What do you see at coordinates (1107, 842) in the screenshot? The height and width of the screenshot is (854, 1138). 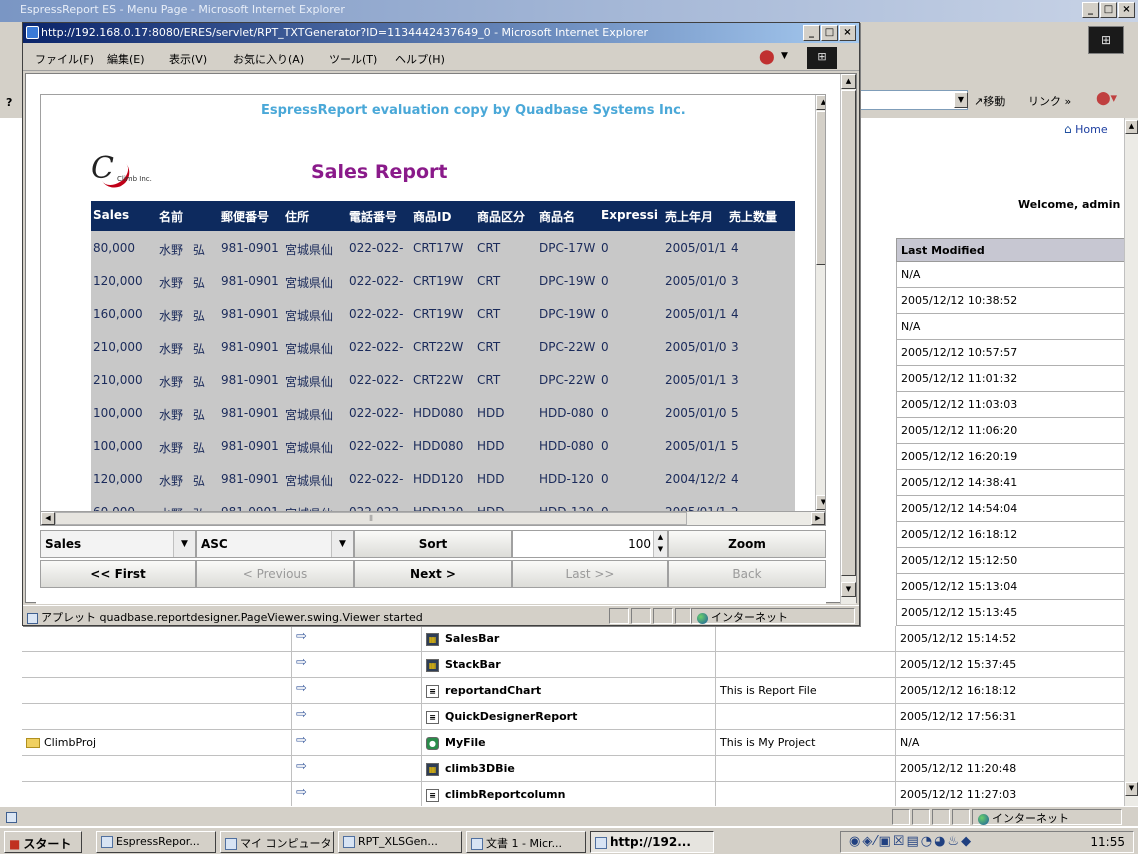 I see `clock: 11:55` at bounding box center [1107, 842].